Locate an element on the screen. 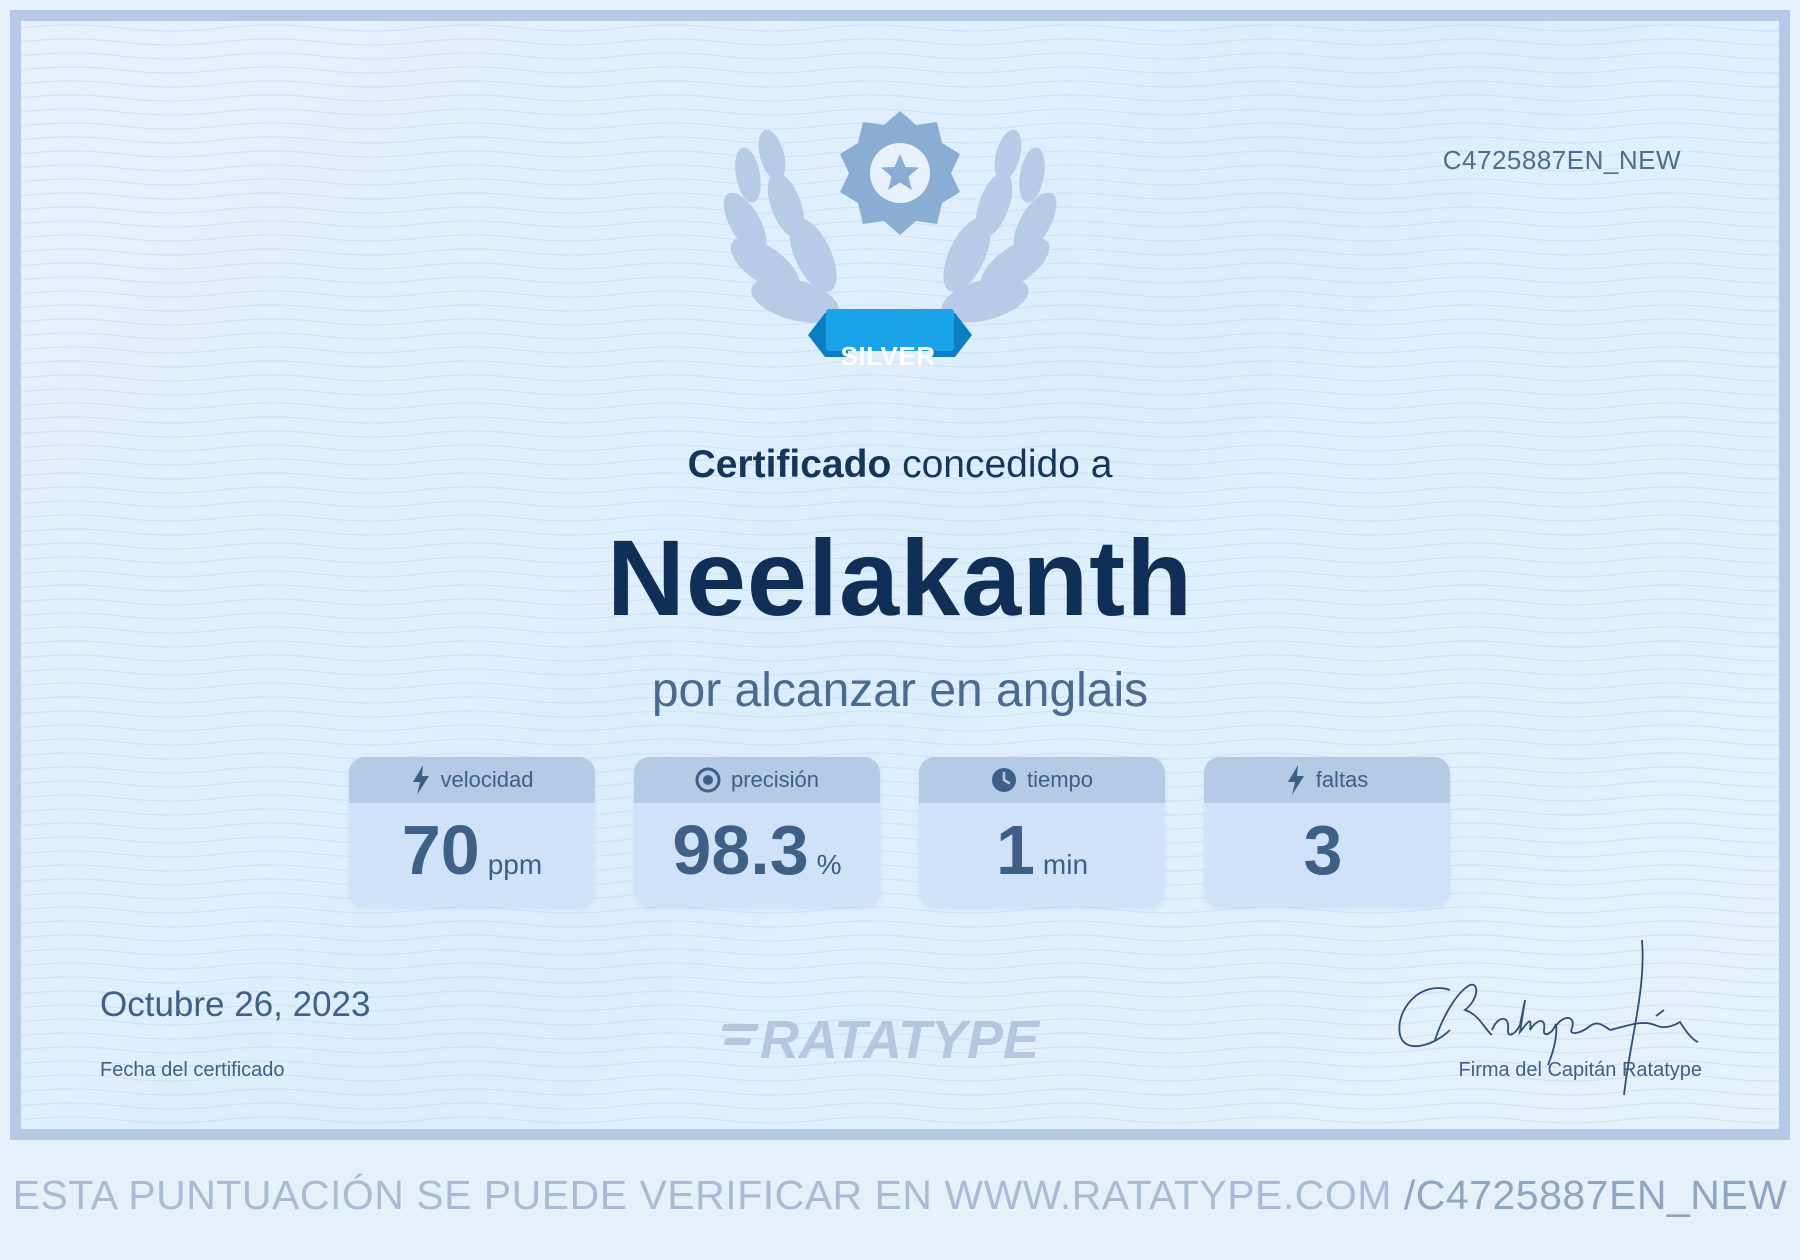 This screenshot has height=1260, width=1800. stat-unit: min is located at coordinates (1065, 864).